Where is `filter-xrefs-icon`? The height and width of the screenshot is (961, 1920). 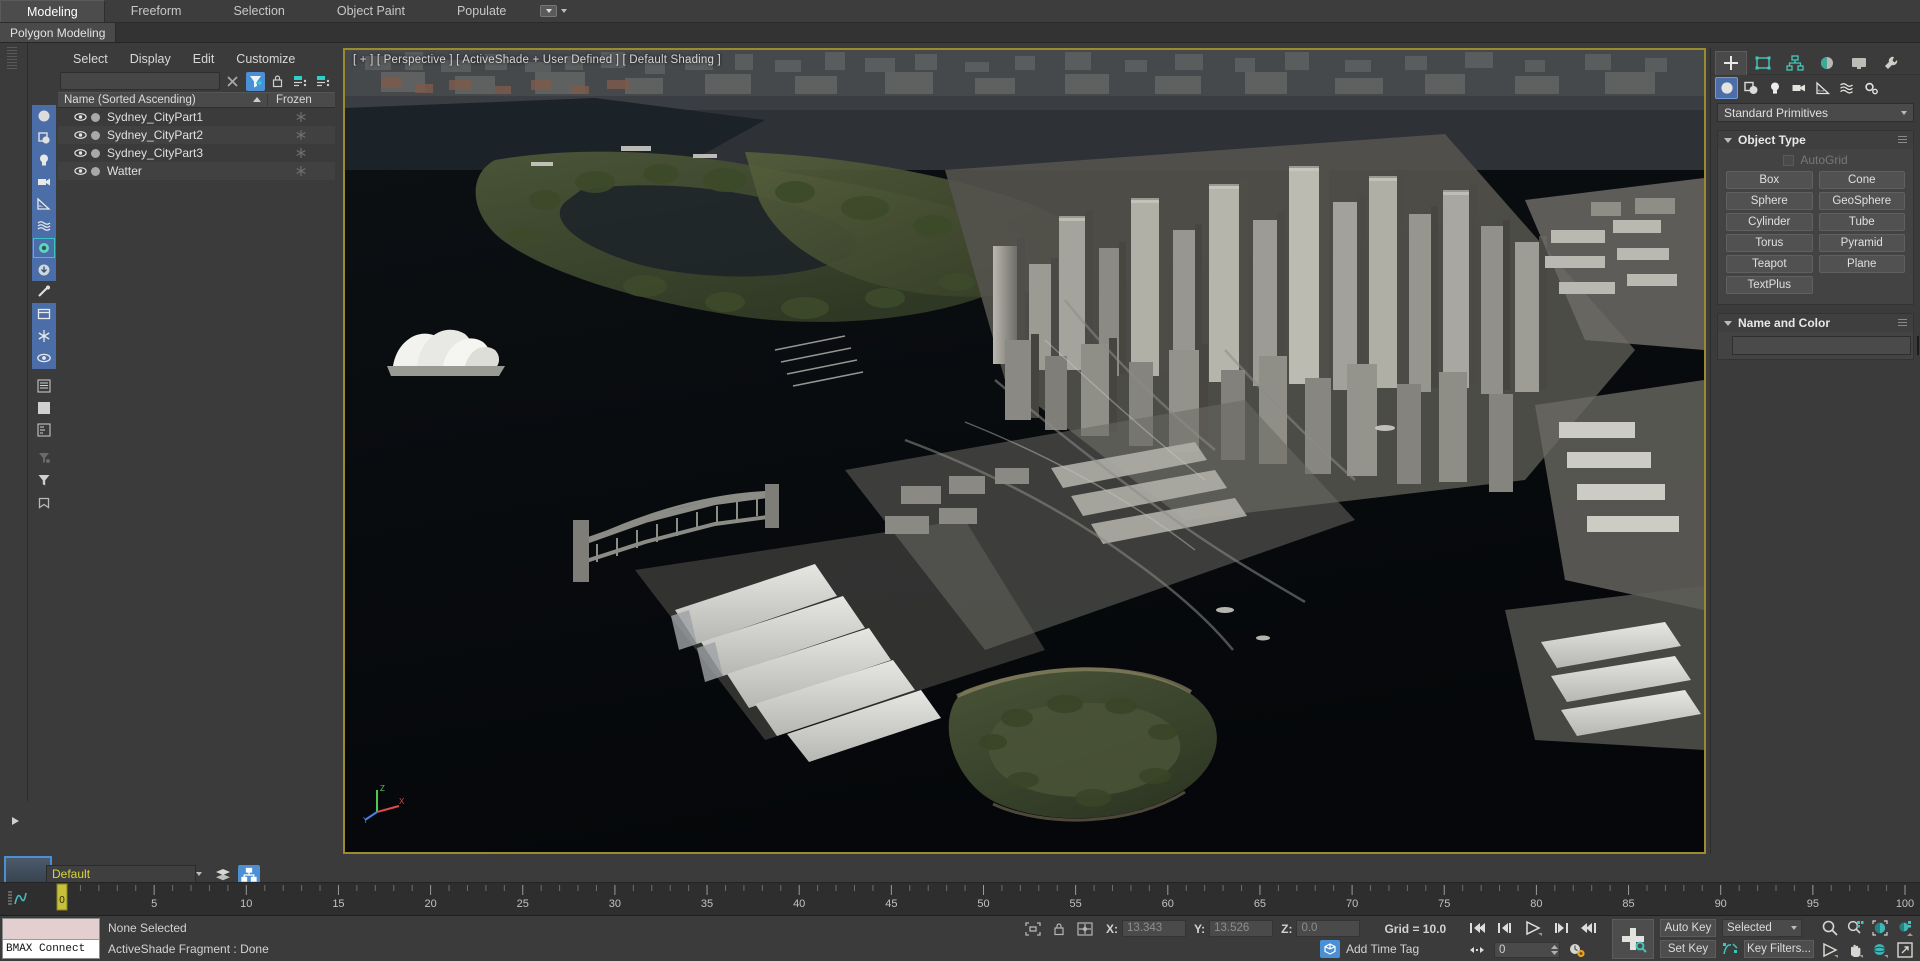 filter-xrefs-icon is located at coordinates (44, 270).